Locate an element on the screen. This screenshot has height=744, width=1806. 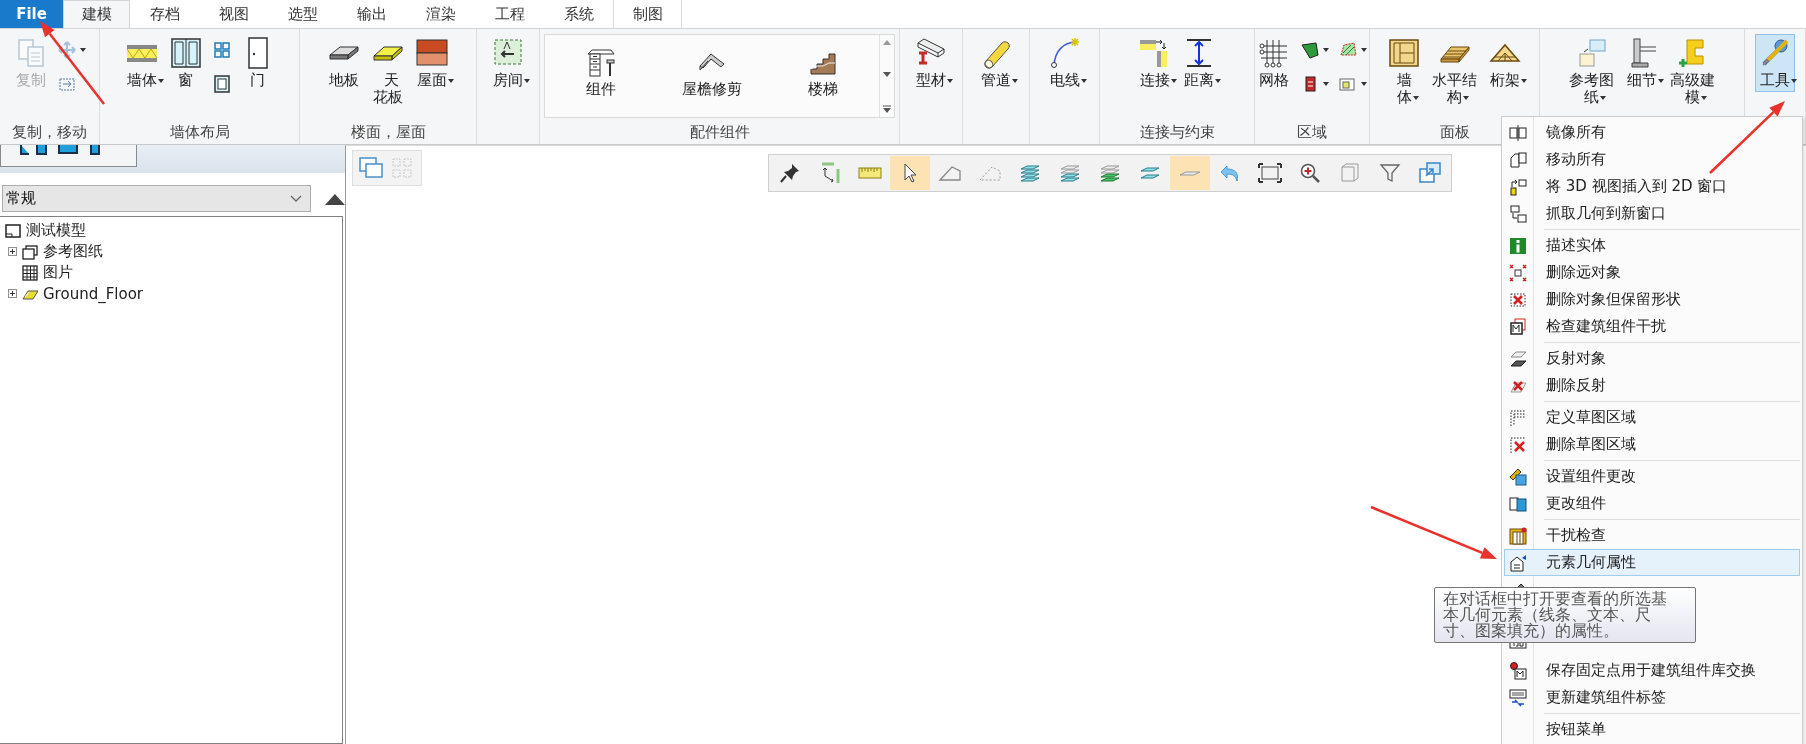
ribbon-button: 电线 is located at coordinates (1064, 63).